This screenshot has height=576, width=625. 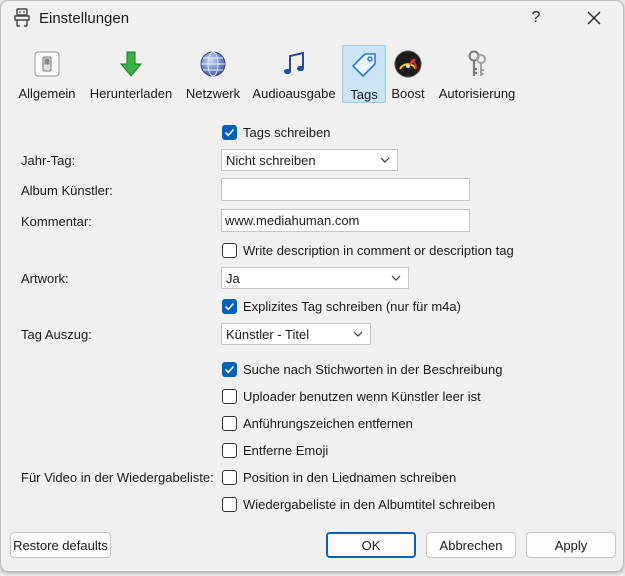 What do you see at coordinates (45, 278) in the screenshot?
I see `artwork-label: Artwork:` at bounding box center [45, 278].